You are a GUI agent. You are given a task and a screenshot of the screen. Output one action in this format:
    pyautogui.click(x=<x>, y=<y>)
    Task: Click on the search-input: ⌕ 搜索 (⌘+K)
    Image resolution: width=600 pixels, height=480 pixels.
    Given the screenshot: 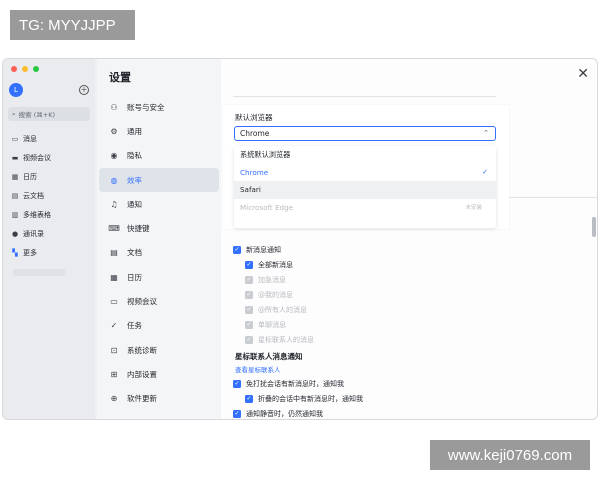 What is the action you would take?
    pyautogui.click(x=49, y=114)
    